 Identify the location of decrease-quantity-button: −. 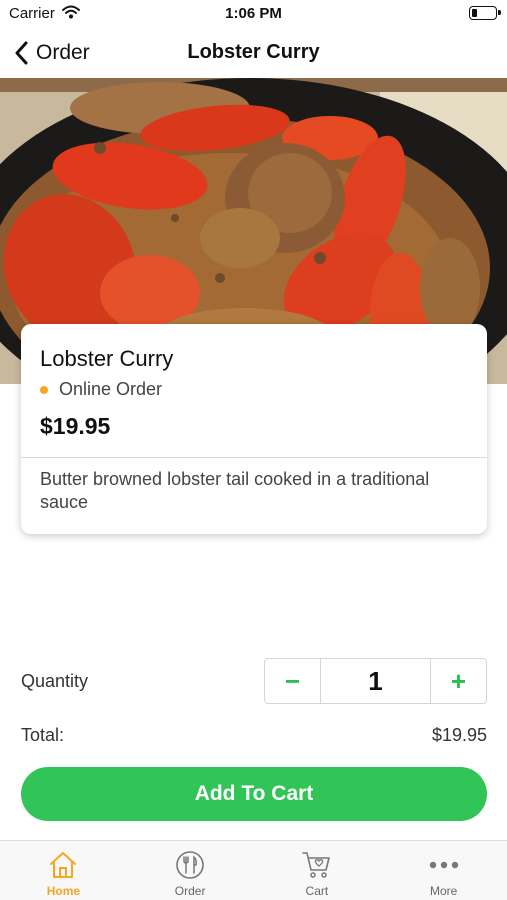
(293, 681).